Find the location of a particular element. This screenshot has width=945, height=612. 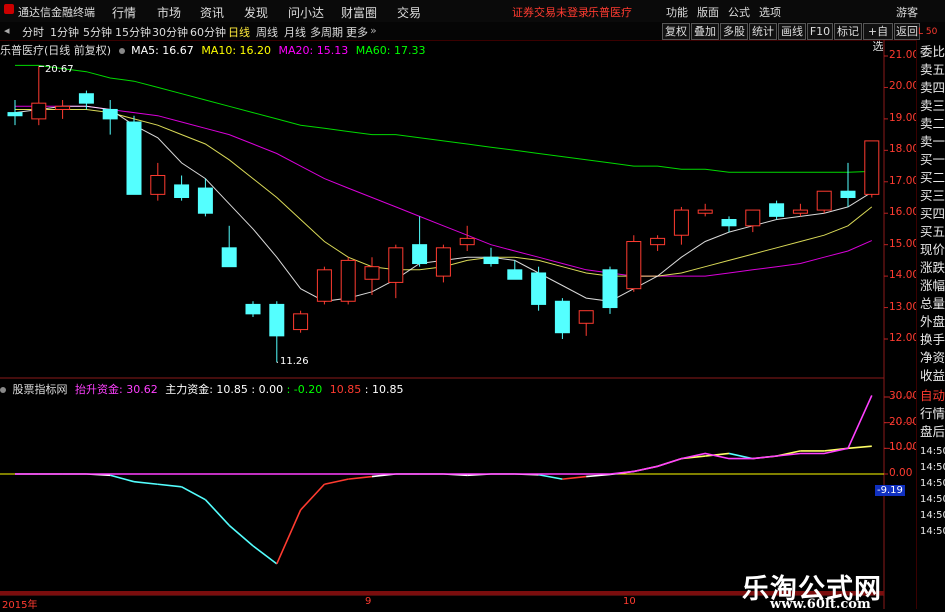

menu-item-quotes: 行情 is located at coordinates (124, 12).